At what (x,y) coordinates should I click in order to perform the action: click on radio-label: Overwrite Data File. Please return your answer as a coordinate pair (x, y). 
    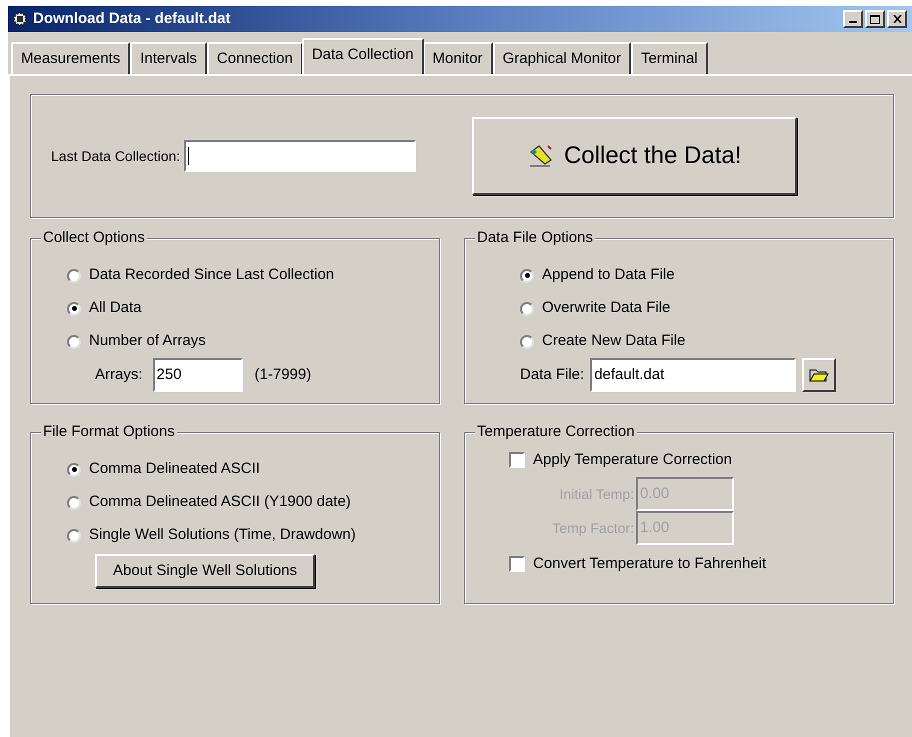
    Looking at the image, I should click on (606, 308).